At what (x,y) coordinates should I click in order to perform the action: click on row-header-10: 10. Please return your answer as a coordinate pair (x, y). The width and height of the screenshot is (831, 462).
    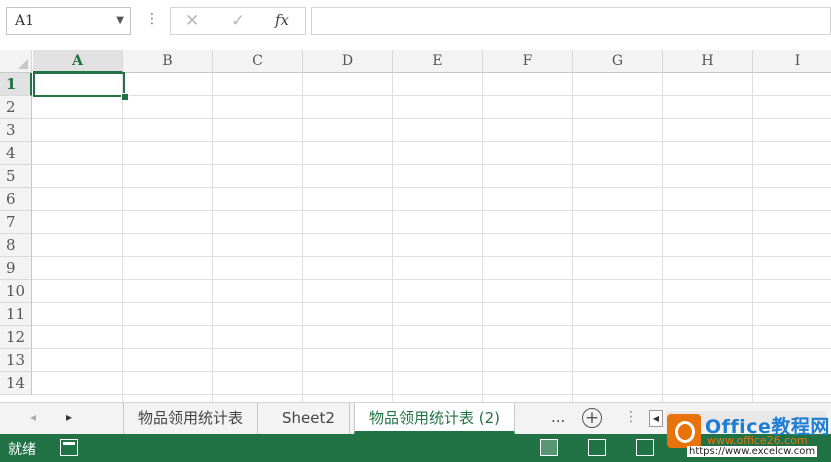
    Looking at the image, I should click on (16, 291).